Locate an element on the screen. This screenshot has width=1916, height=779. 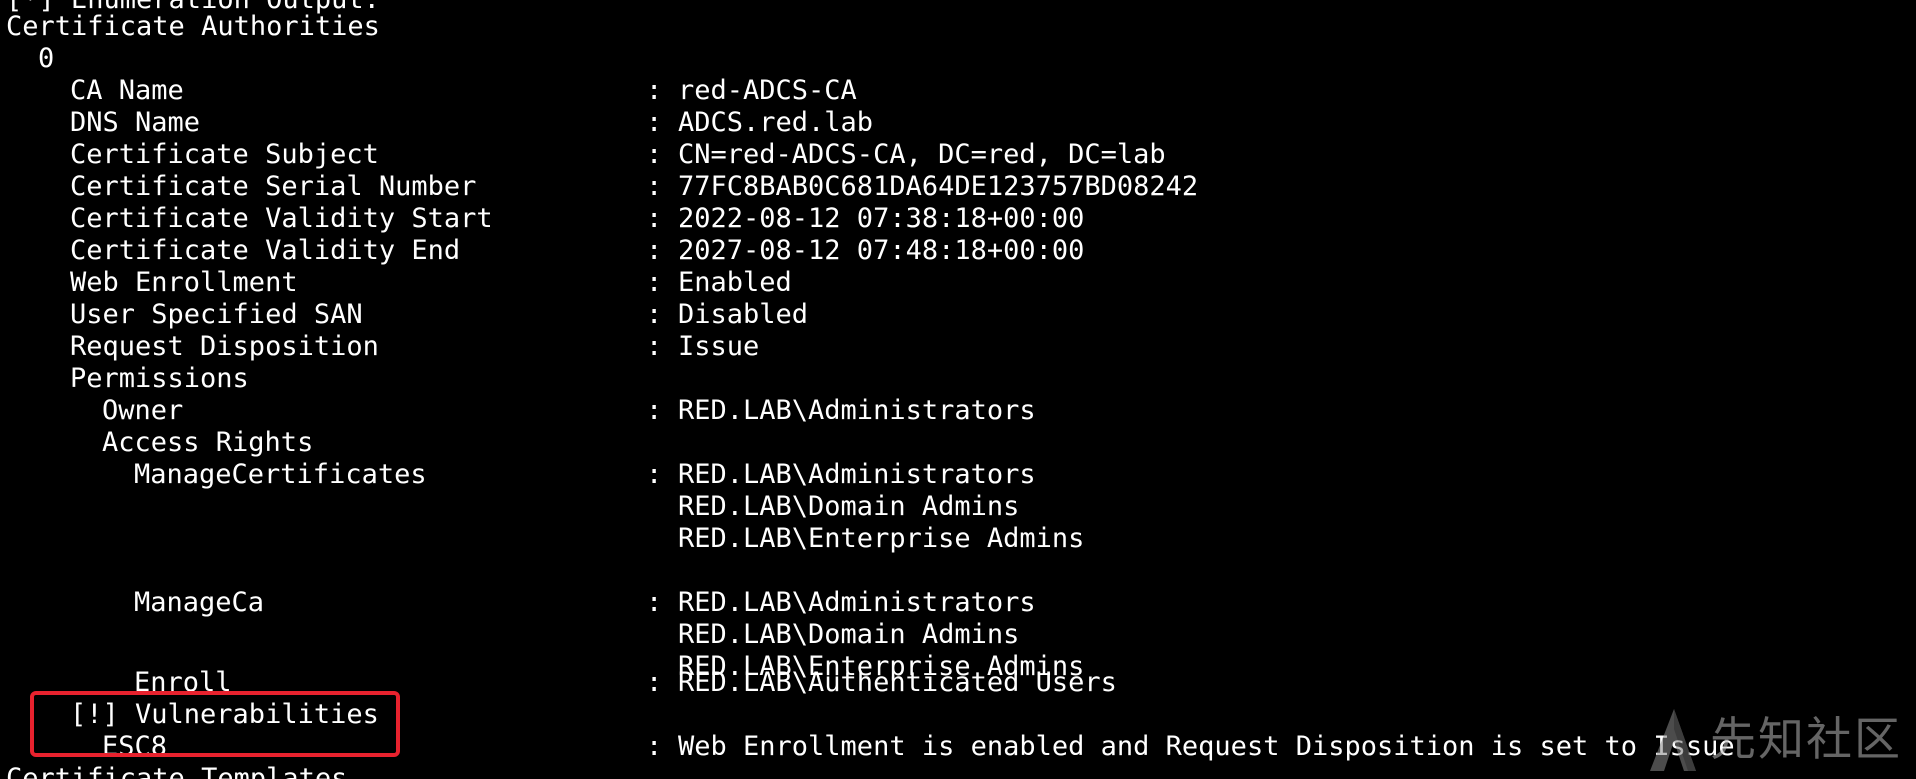
validity-start-label: Certificate Validity Start is located at coordinates (281, 218).